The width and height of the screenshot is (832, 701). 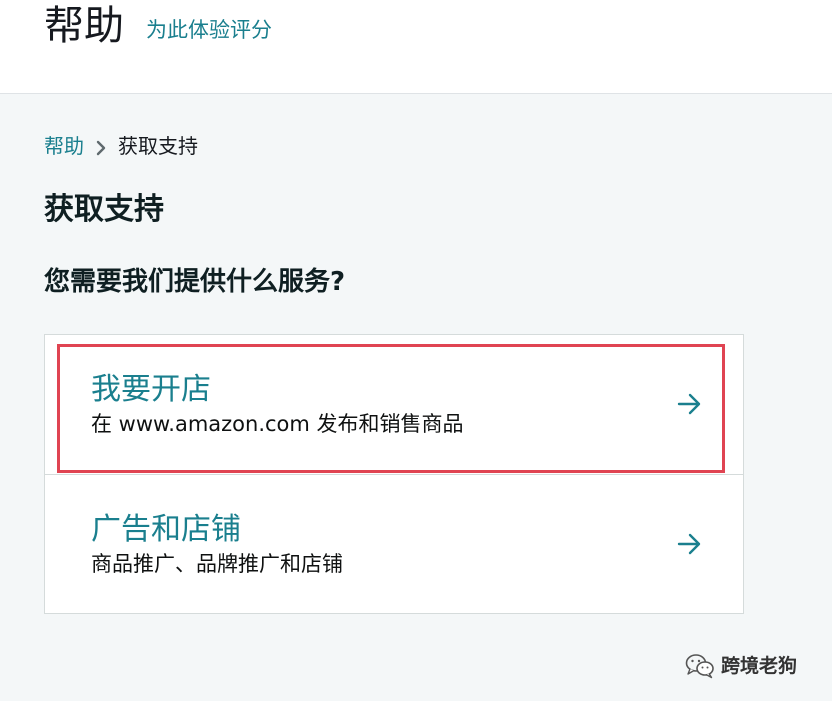 What do you see at coordinates (64, 146) in the screenshot?
I see `breadcrumb-home-link: 帮助` at bounding box center [64, 146].